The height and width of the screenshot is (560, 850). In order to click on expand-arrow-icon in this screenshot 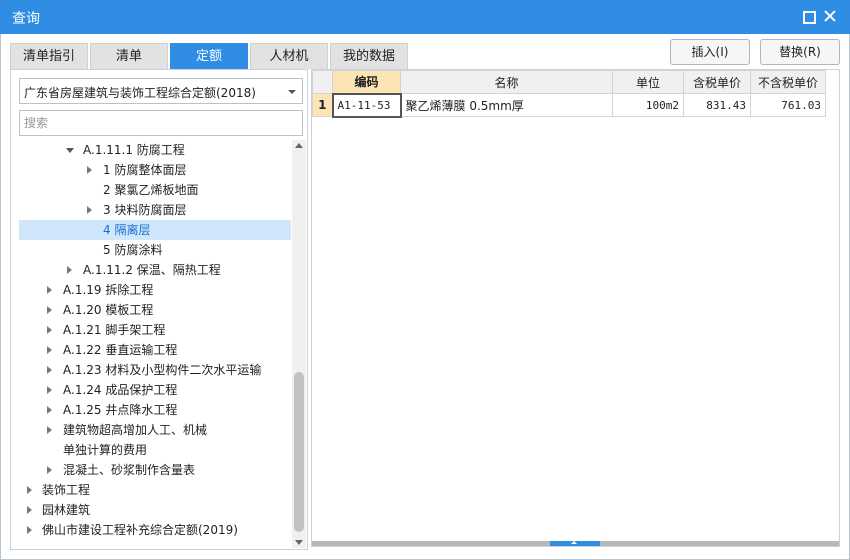, I will do `click(70, 150)`.